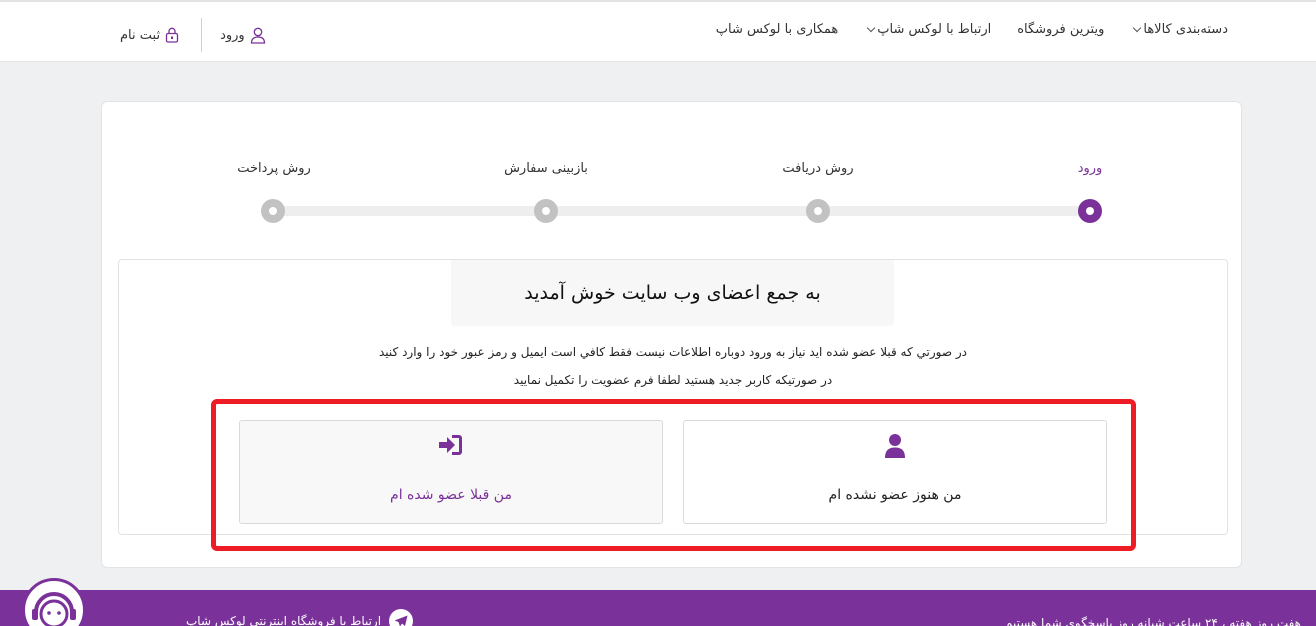  I want to click on new-member-label: من هنوز عضو نشده ام, so click(895, 495).